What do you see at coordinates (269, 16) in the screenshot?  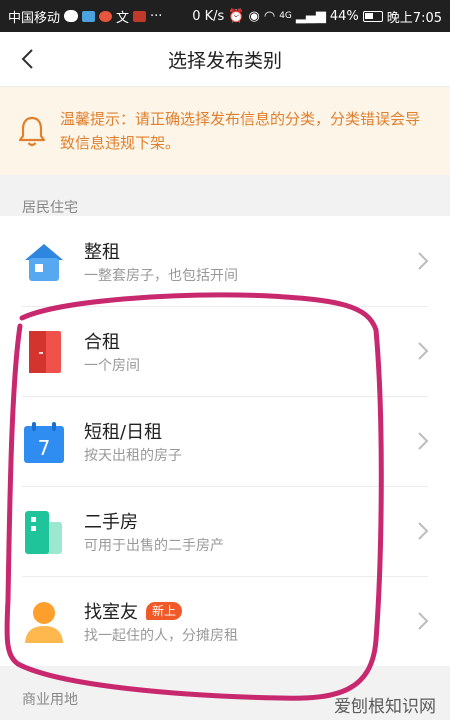 I see `wifi-icon: ◠` at bounding box center [269, 16].